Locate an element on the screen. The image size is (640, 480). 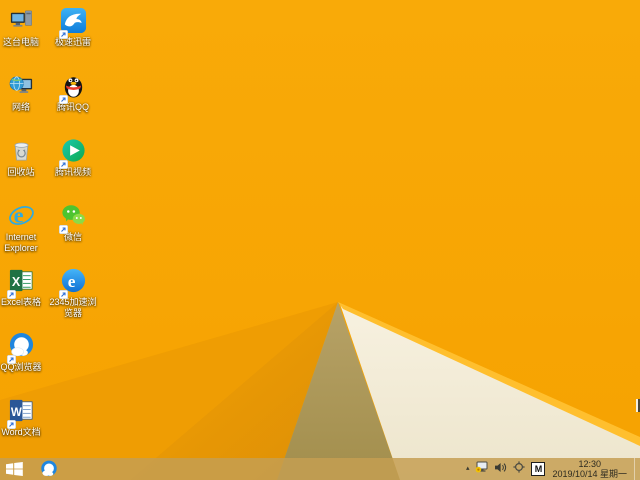
start-button is located at coordinates (17, 469).